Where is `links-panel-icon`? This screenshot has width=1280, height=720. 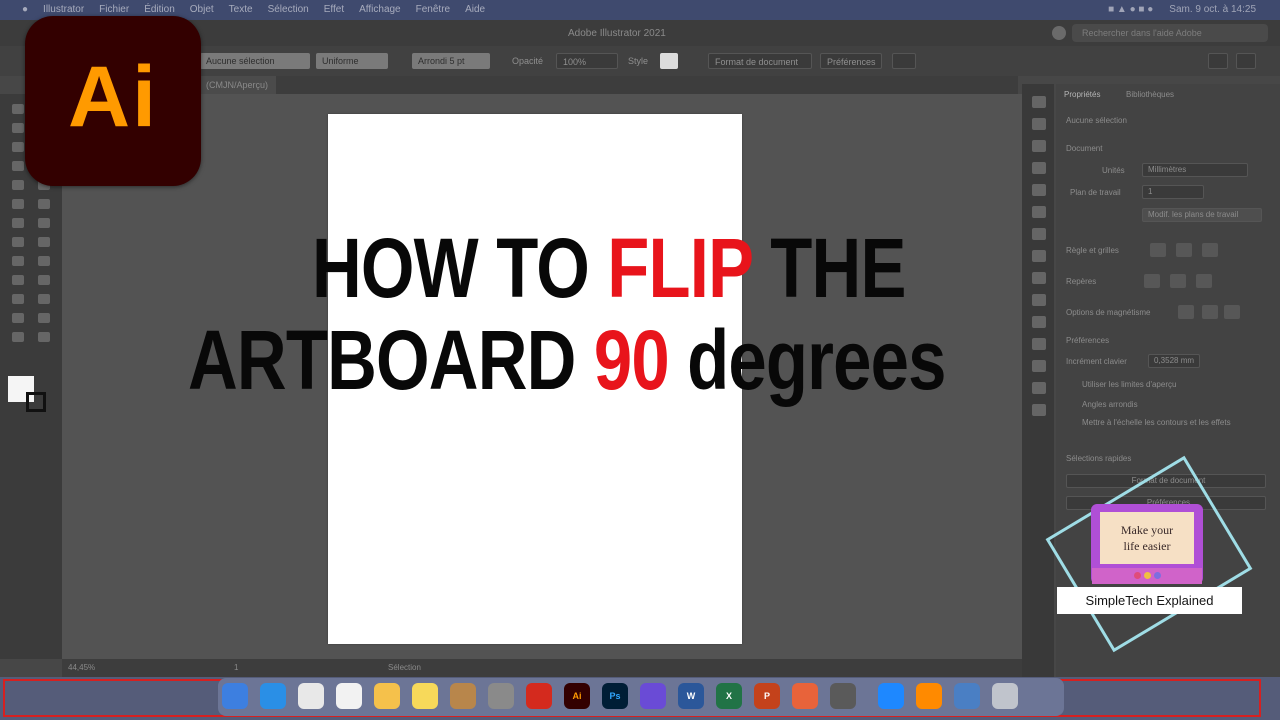 links-panel-icon is located at coordinates (1039, 388).